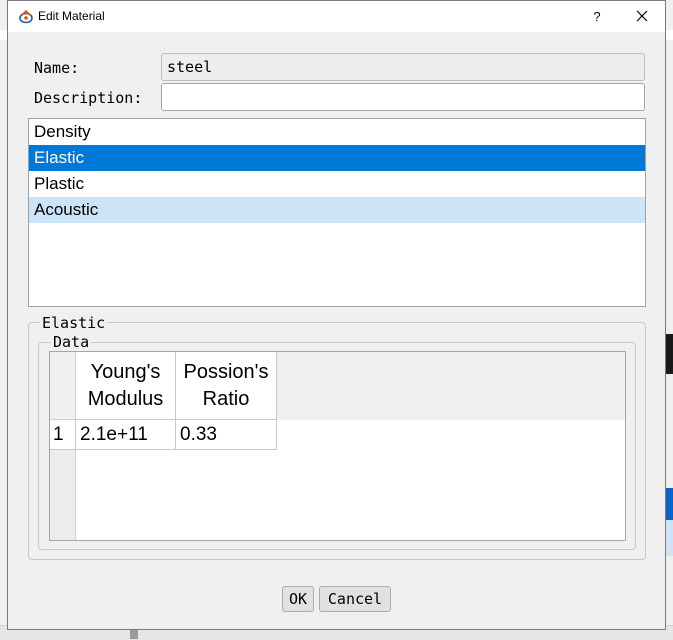  Describe the element at coordinates (71, 16) in the screenshot. I see `dialog-title: Edit Material` at that location.